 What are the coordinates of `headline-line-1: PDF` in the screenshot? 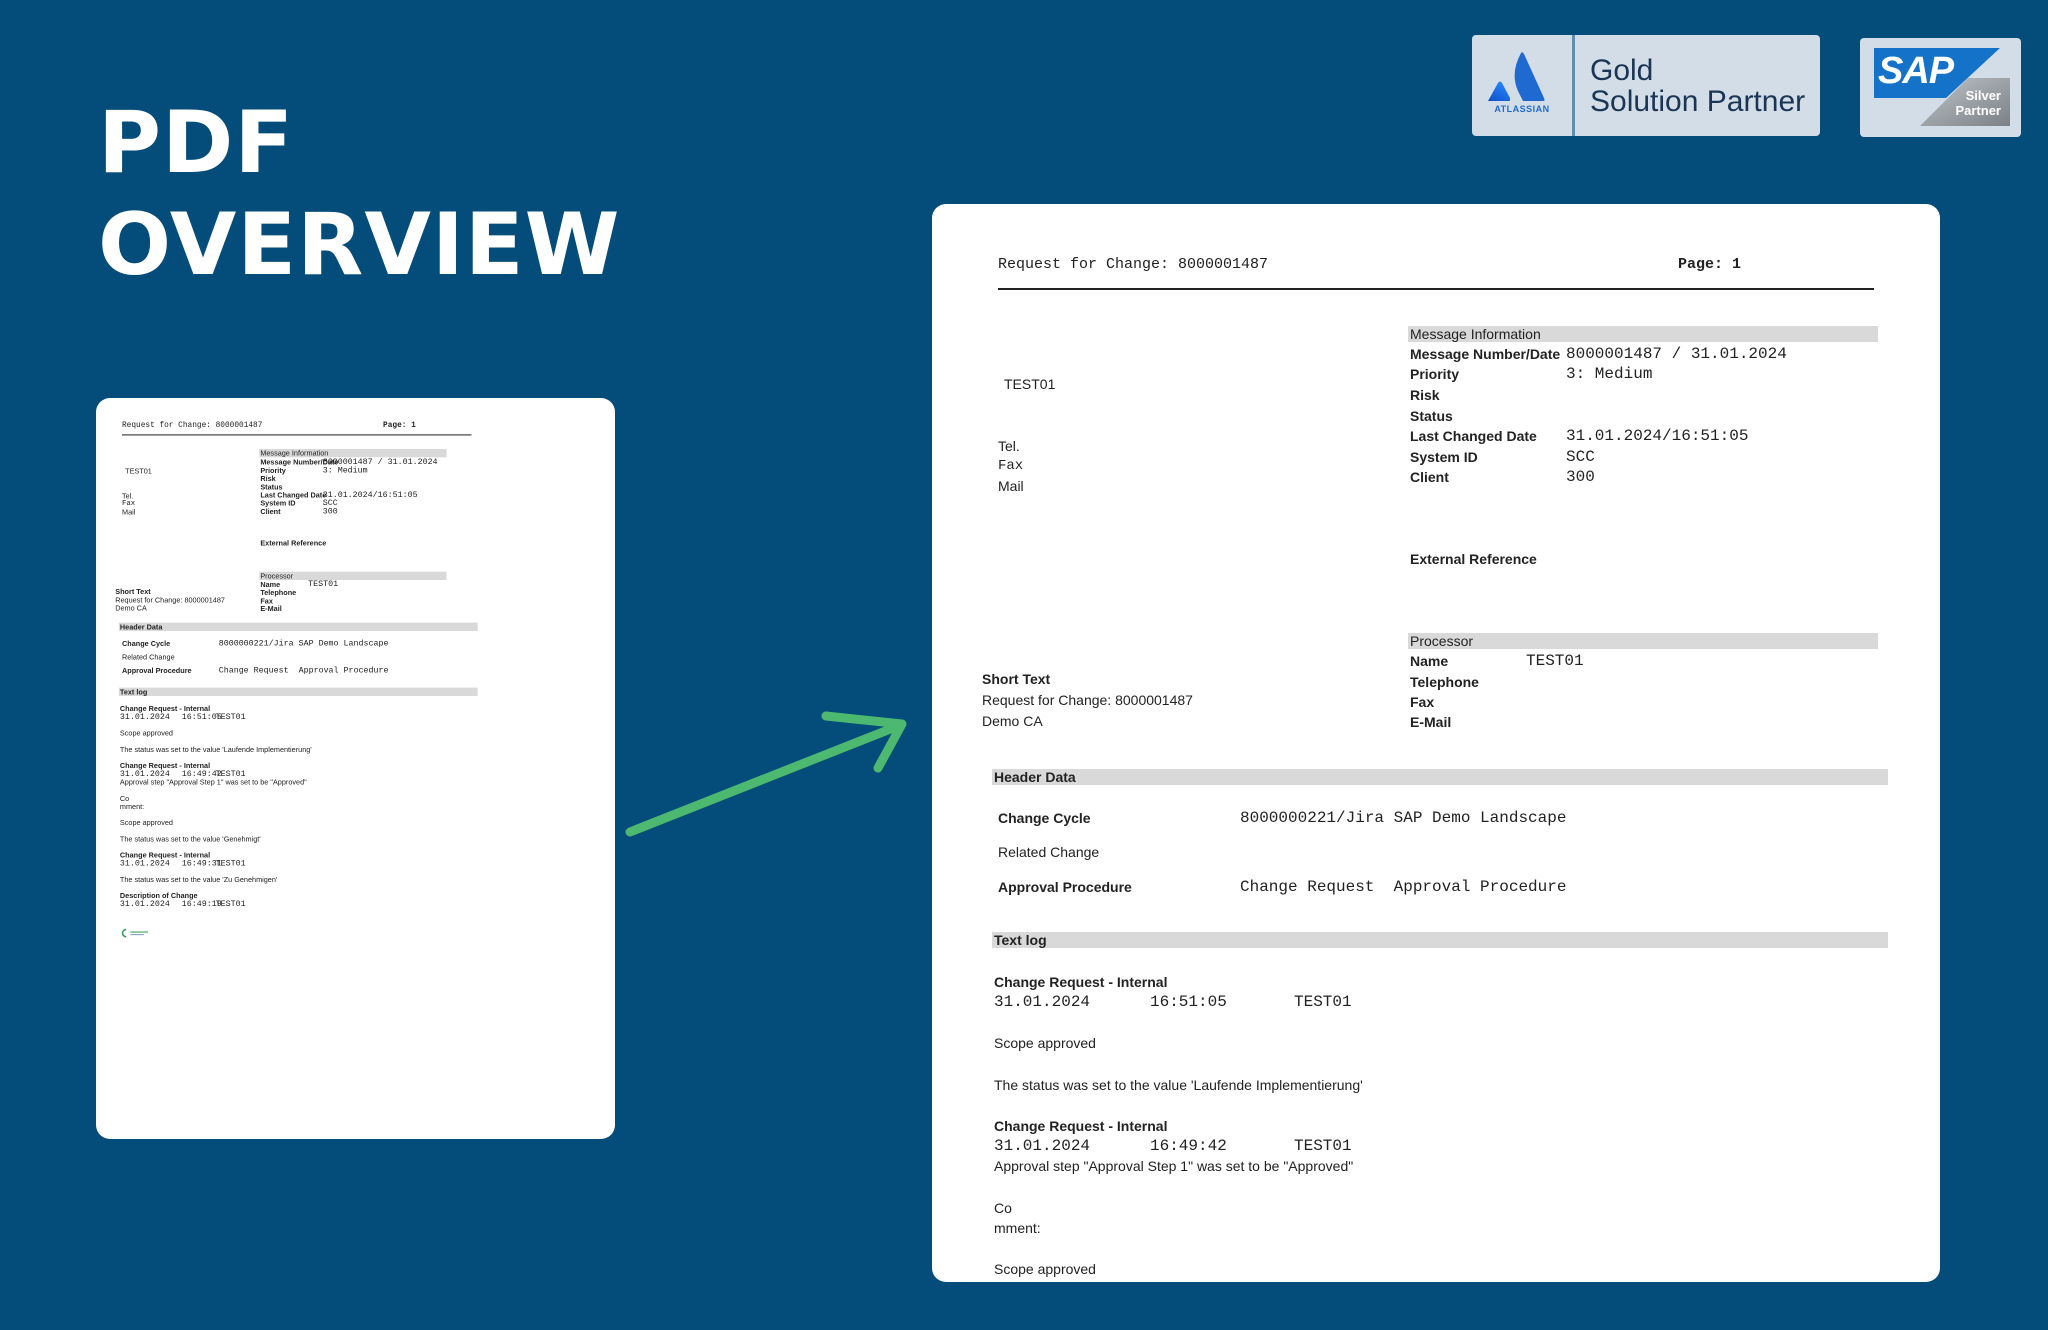 It's located at (196, 143).